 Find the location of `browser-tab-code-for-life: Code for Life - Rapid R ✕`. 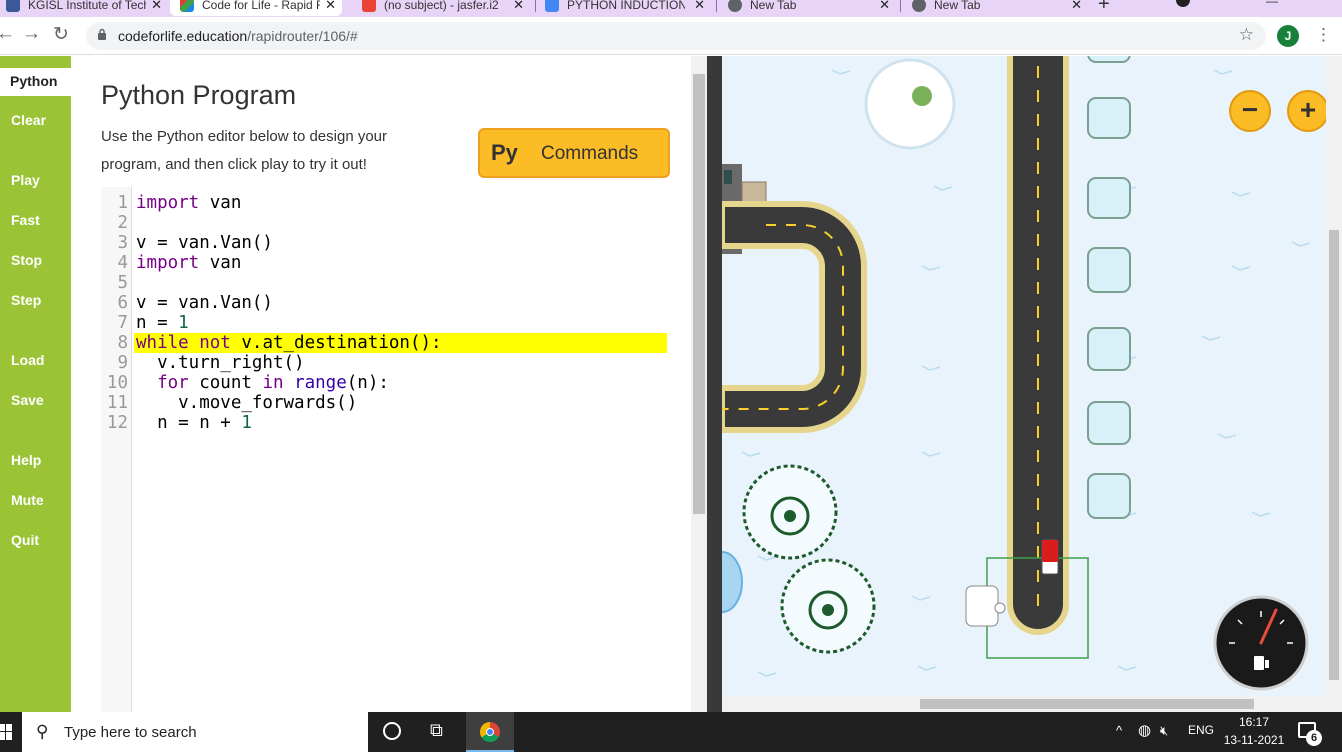

browser-tab-code-for-life: Code for Life - Rapid R ✕ is located at coordinates (256, 8).